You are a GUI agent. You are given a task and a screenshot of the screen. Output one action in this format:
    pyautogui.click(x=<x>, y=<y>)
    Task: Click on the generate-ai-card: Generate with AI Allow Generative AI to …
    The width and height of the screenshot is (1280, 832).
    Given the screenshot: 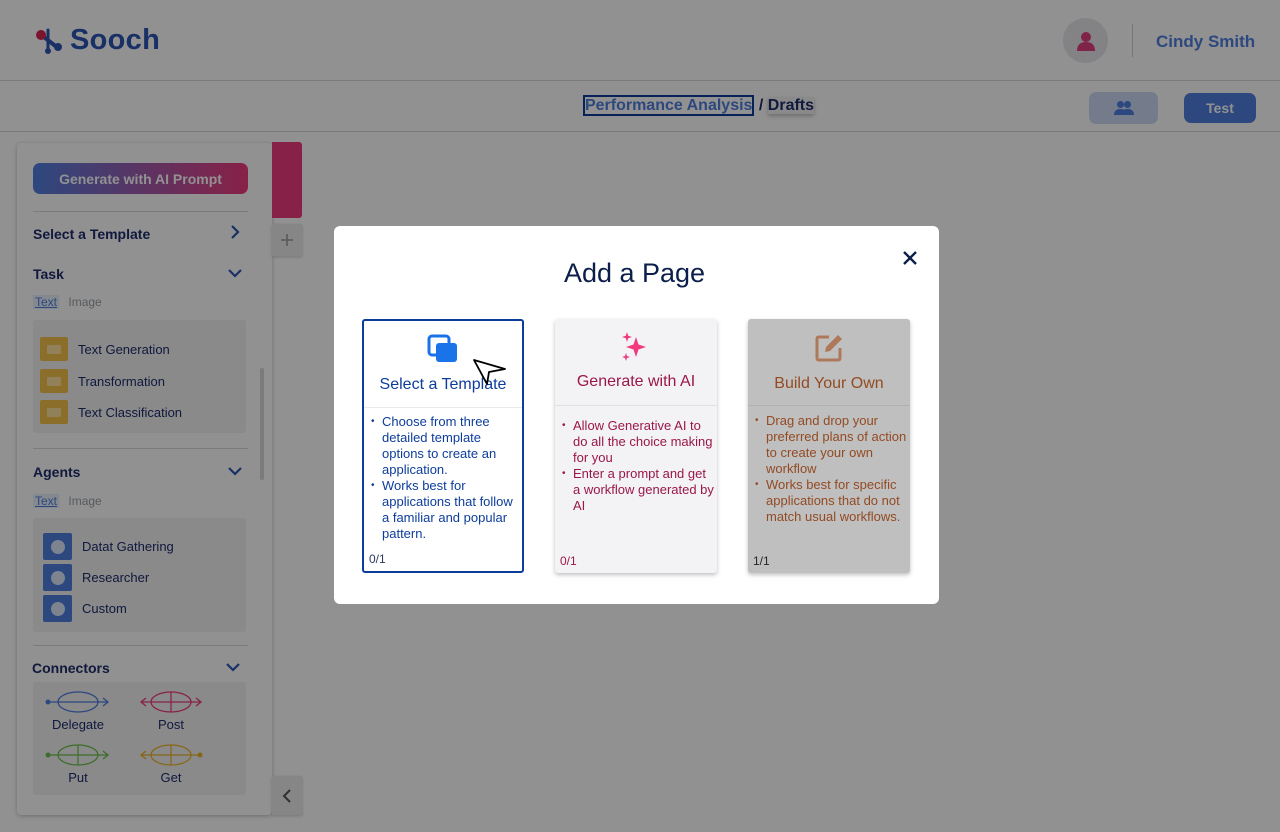 What is the action you would take?
    pyautogui.click(x=636, y=446)
    